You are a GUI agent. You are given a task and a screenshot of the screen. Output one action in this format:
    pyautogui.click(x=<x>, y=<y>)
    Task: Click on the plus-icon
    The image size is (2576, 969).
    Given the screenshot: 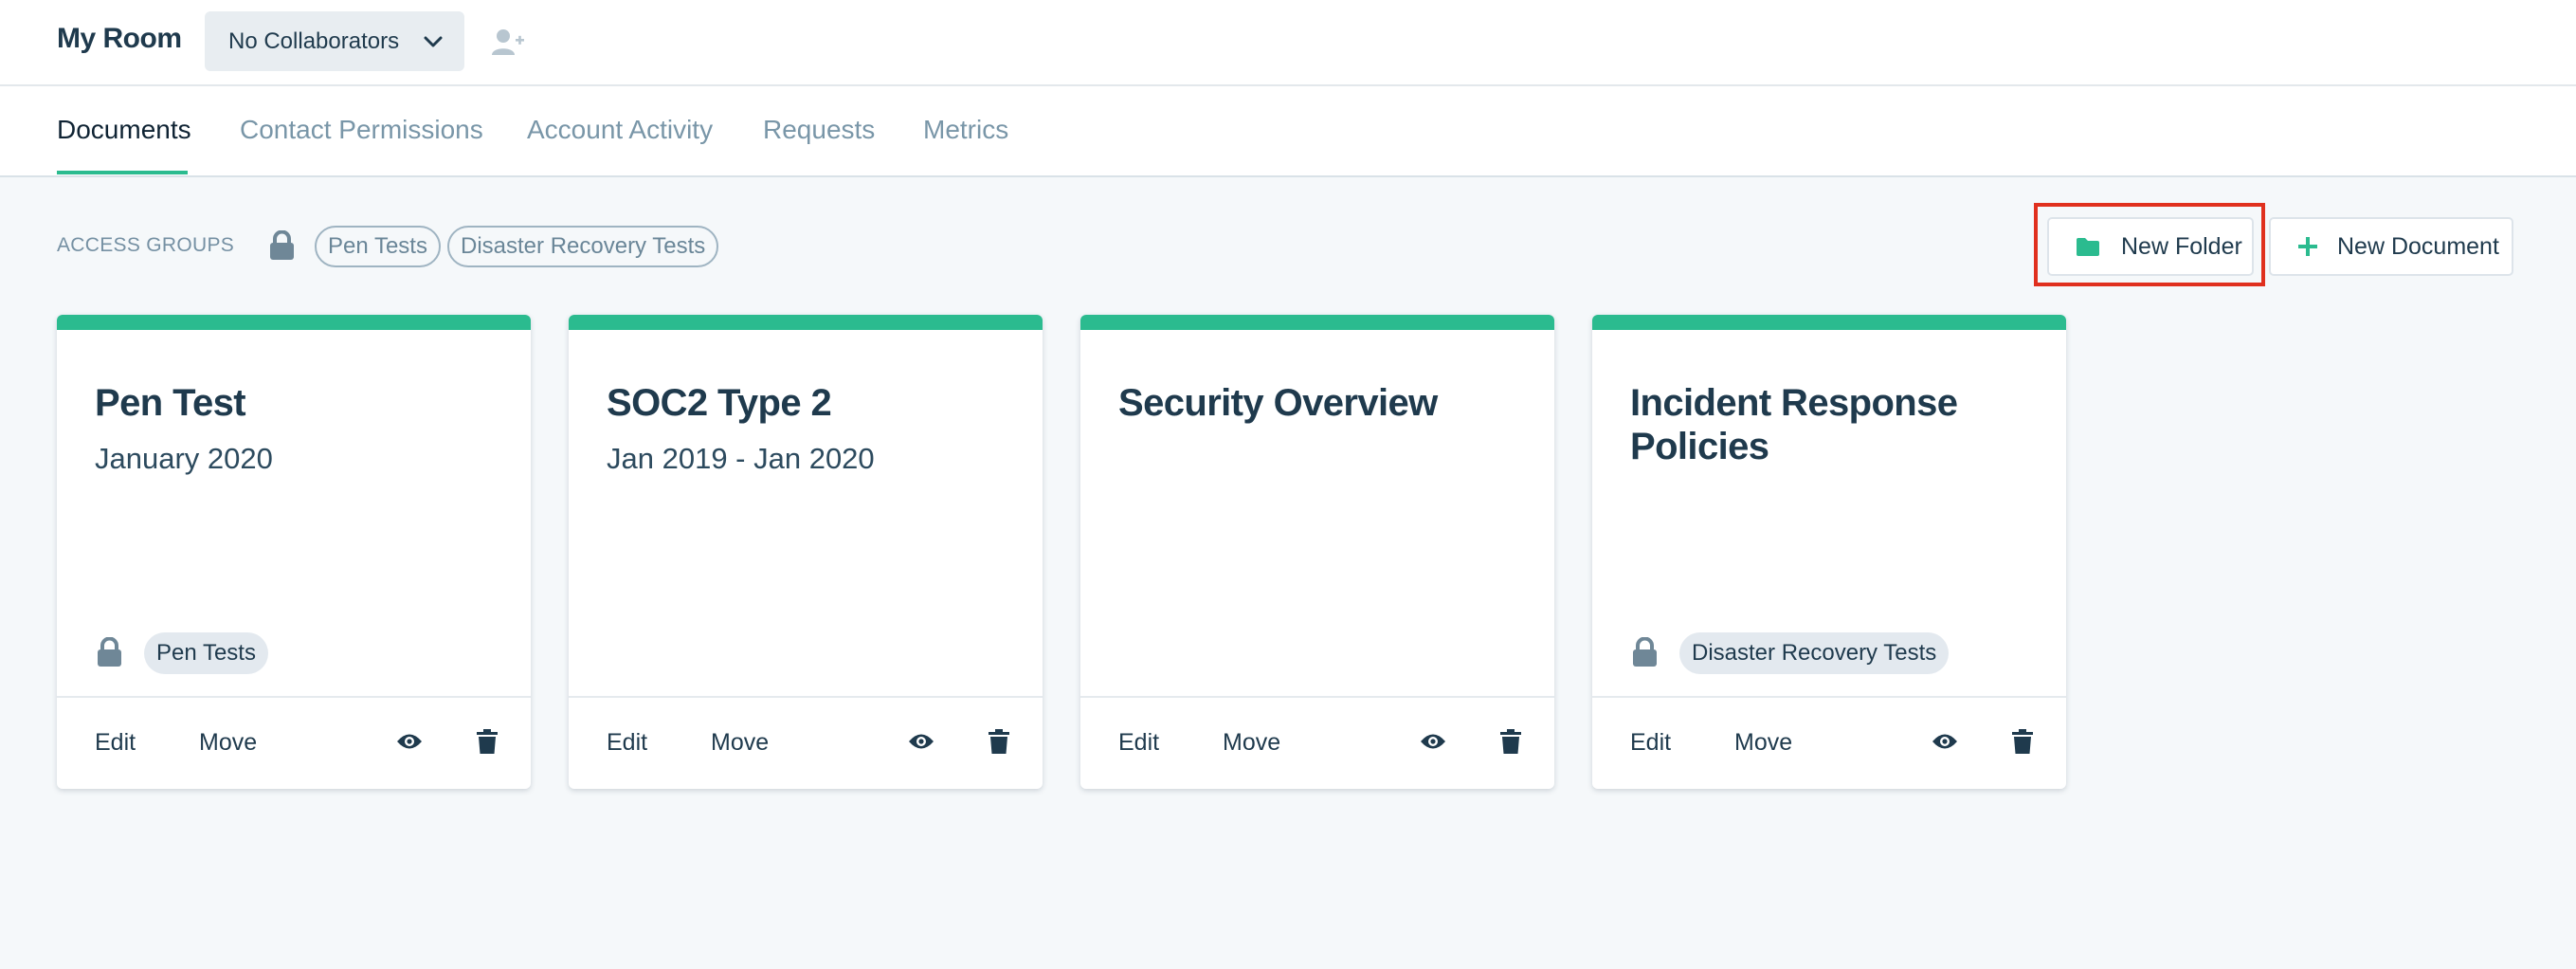 What is the action you would take?
    pyautogui.click(x=2307, y=247)
    